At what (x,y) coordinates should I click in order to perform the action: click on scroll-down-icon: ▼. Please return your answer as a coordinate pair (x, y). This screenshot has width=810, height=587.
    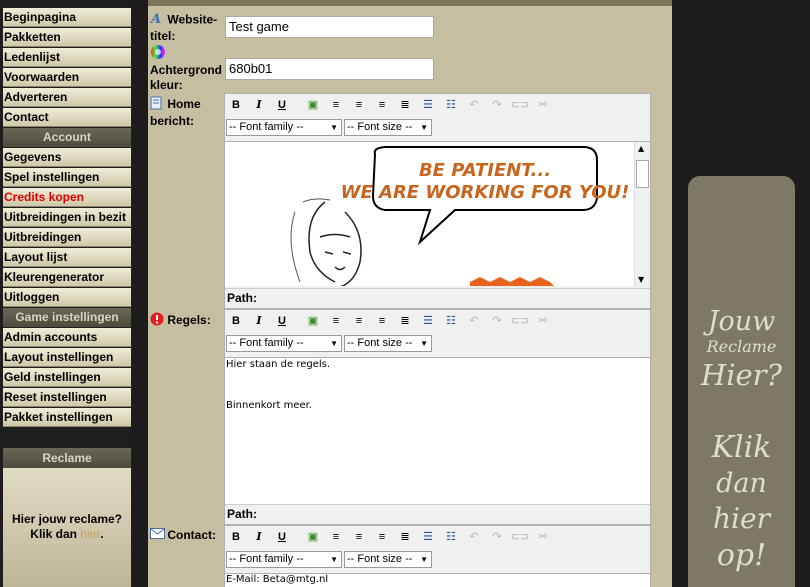
    Looking at the image, I should click on (641, 279).